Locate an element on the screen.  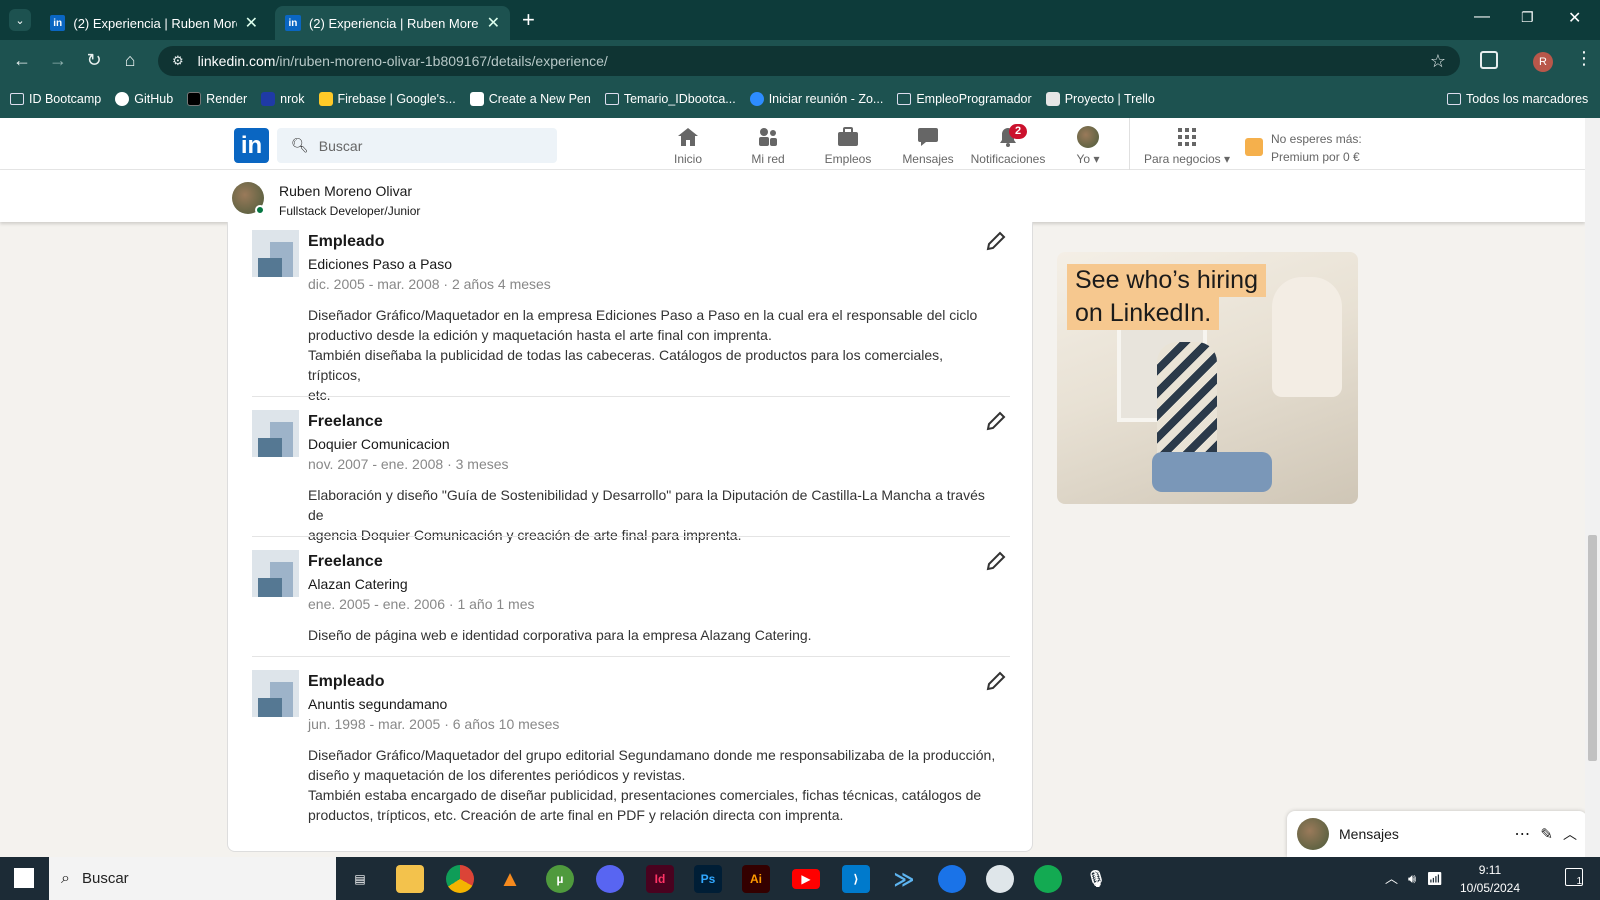
back-arrow-icon: ← is located at coordinates (22, 60).